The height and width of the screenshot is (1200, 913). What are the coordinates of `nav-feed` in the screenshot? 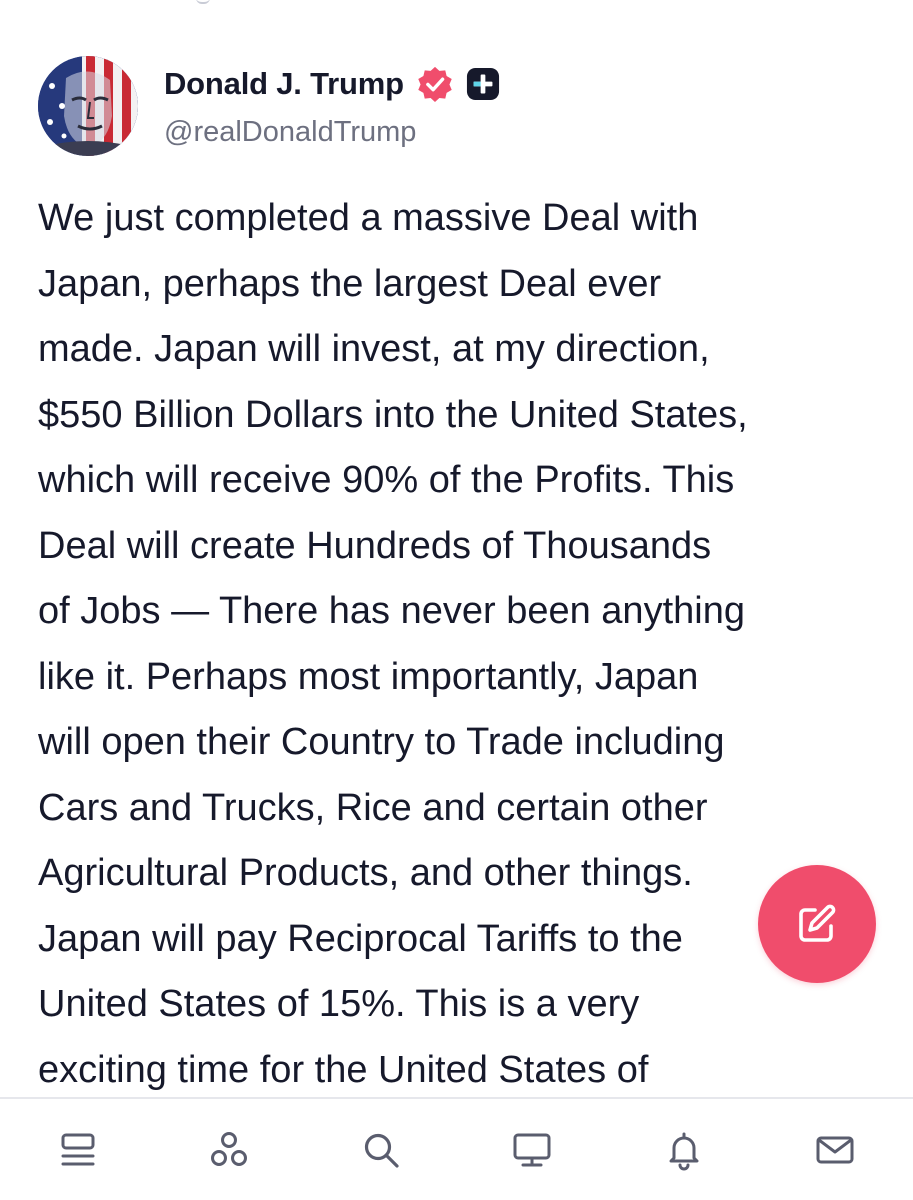 It's located at (78, 1150).